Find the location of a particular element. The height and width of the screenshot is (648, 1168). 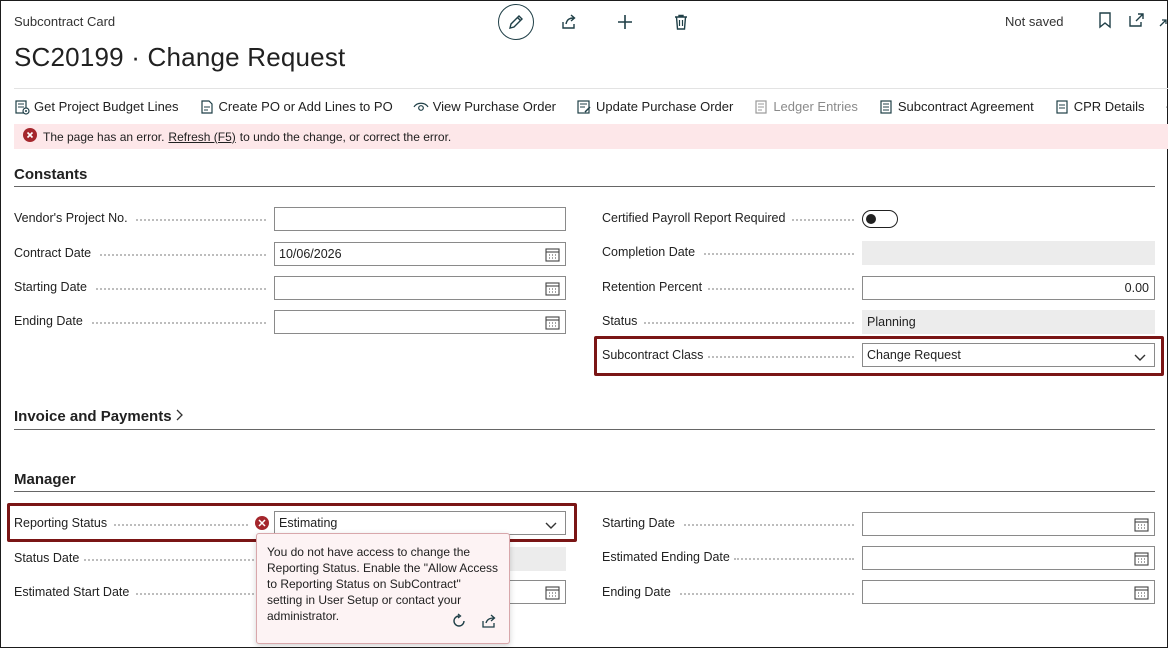

status-field: Planning is located at coordinates (1008, 322).